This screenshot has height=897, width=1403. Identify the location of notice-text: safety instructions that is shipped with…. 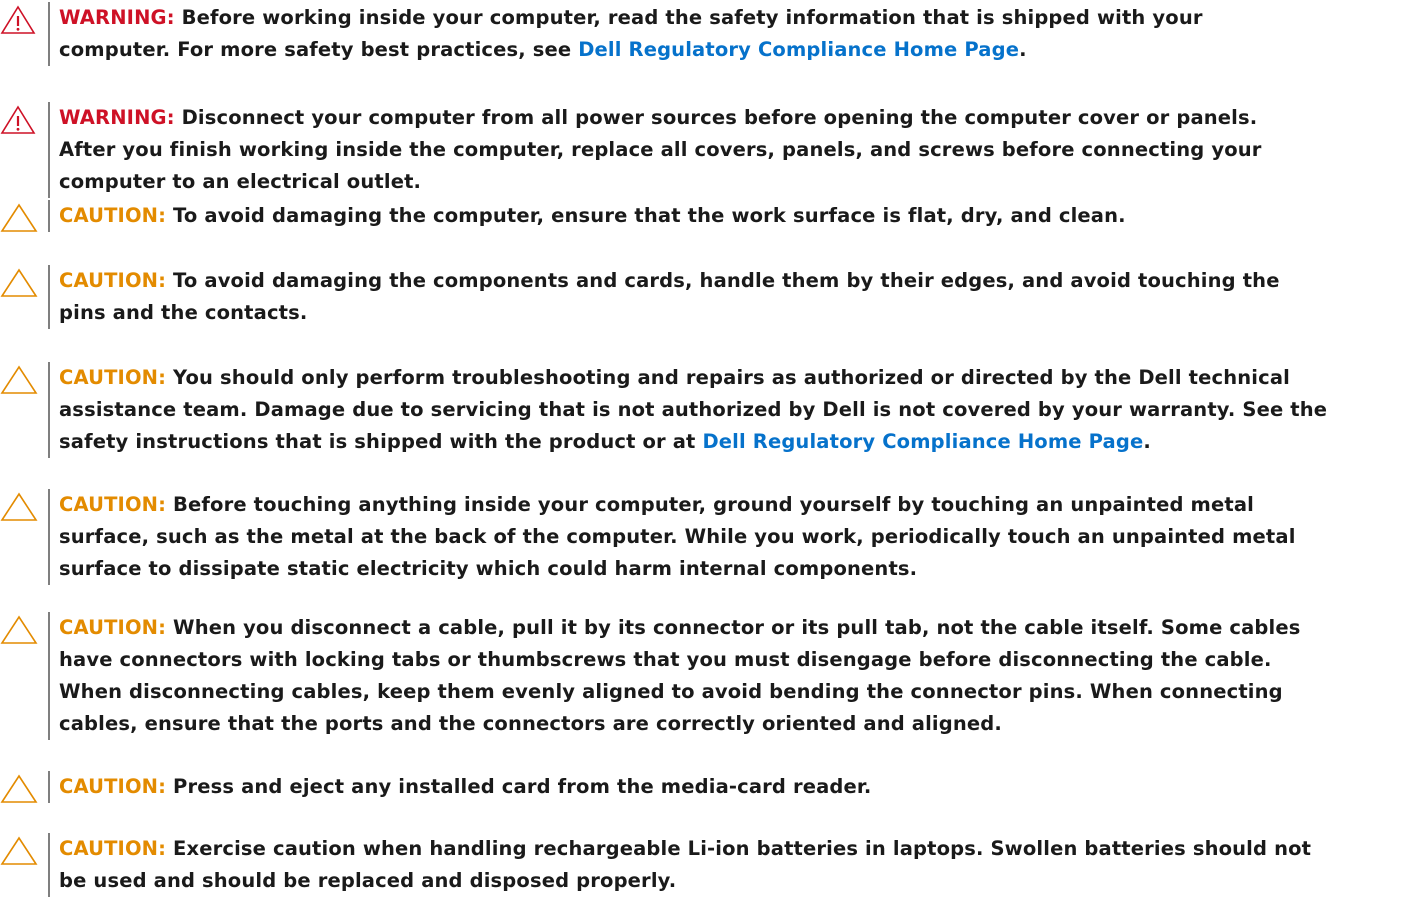
(381, 441).